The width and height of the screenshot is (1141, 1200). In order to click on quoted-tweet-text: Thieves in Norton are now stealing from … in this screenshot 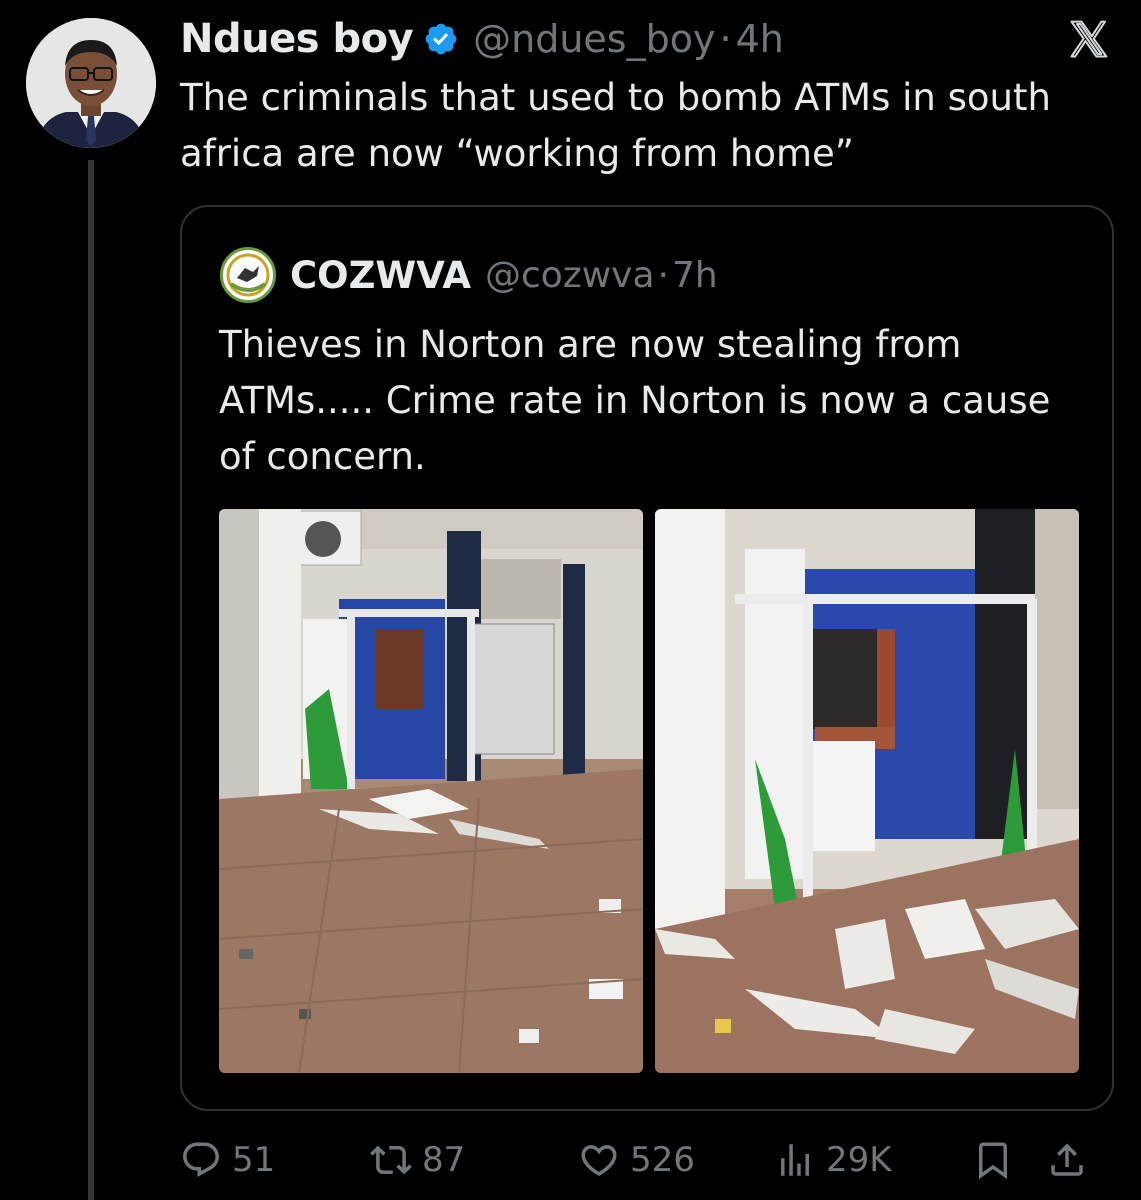, I will do `click(635, 400)`.